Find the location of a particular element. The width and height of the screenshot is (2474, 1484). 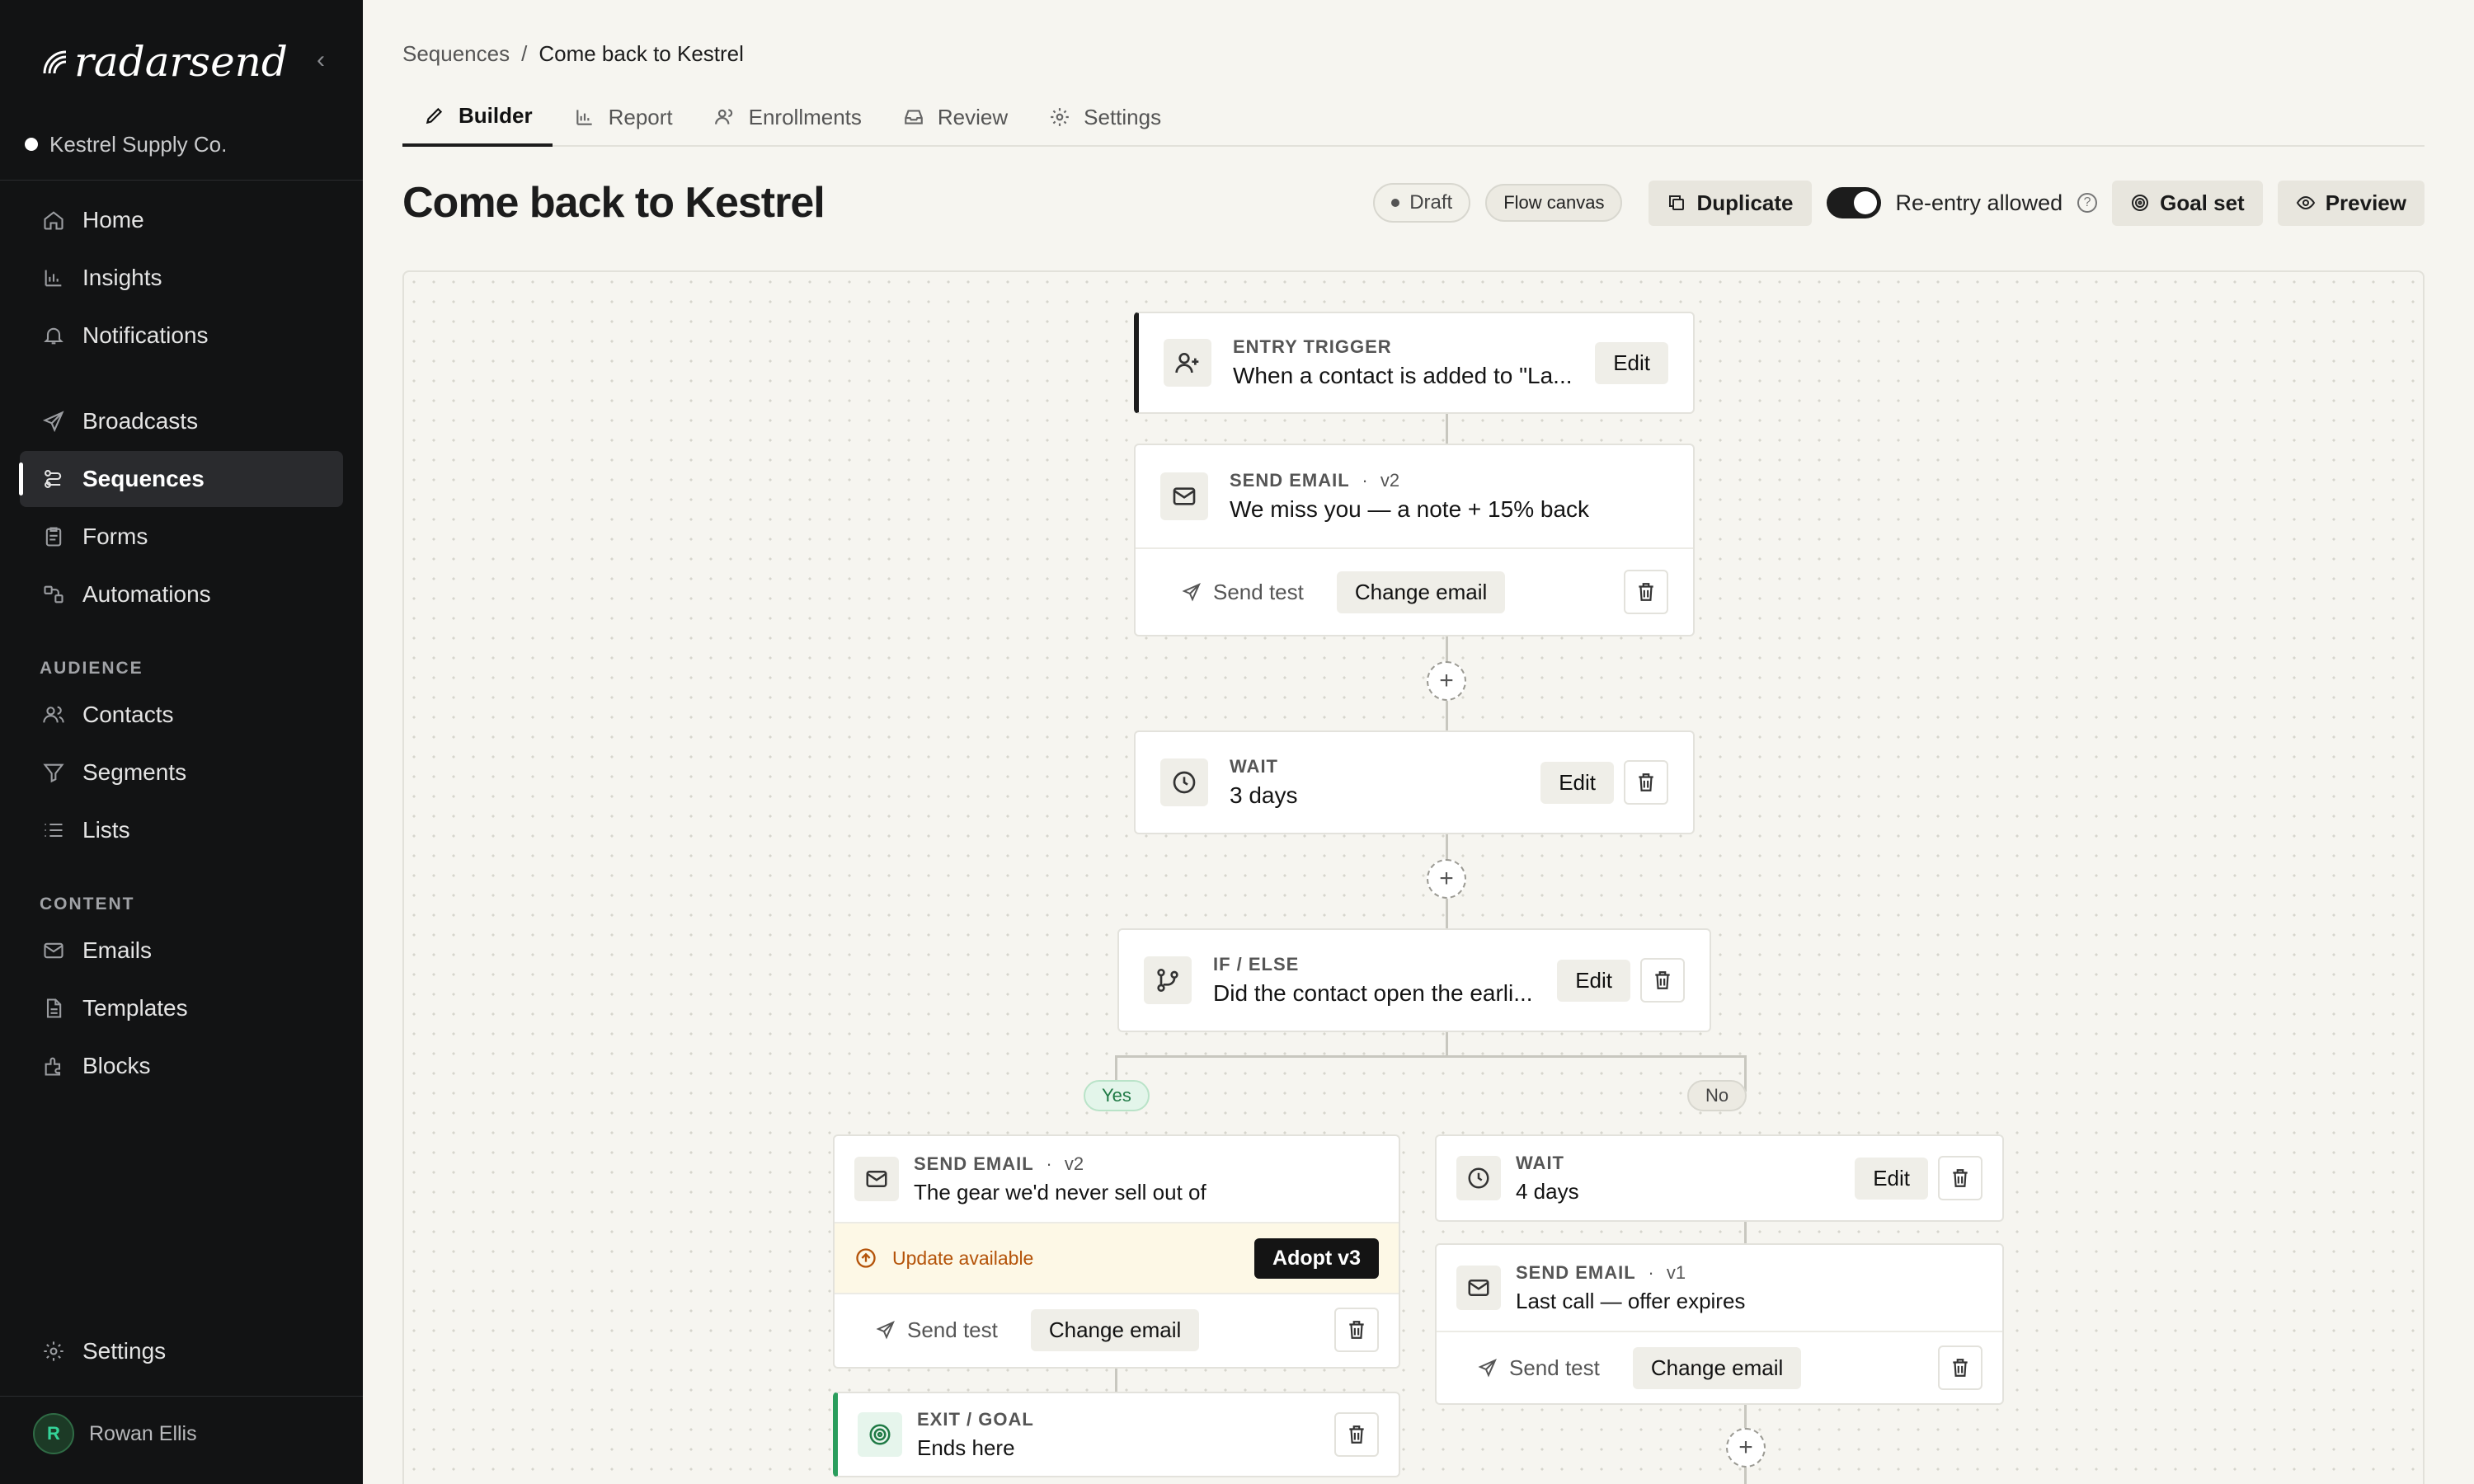

edit-condition-button: Edit is located at coordinates (1593, 980).